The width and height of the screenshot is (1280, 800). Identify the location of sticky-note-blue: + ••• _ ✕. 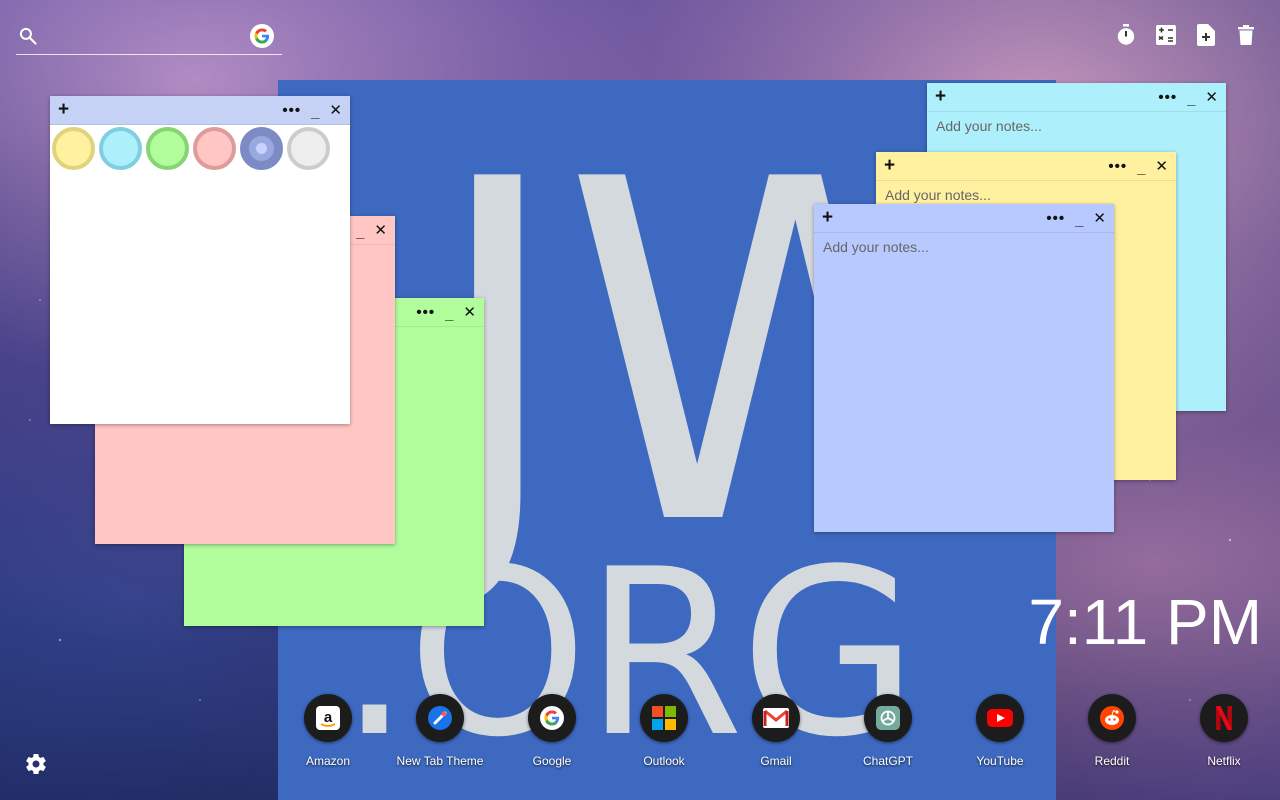
(964, 368).